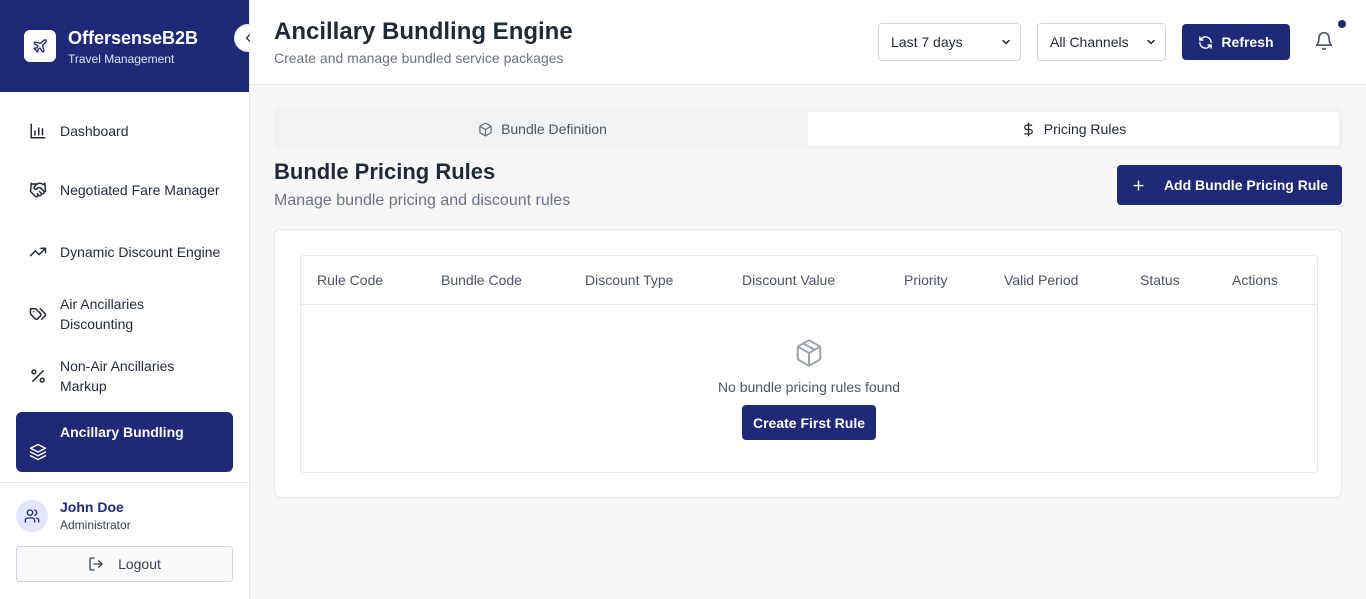 The image size is (1366, 599). What do you see at coordinates (124, 540) in the screenshot?
I see `user-panel: John Doe Administrator Logout` at bounding box center [124, 540].